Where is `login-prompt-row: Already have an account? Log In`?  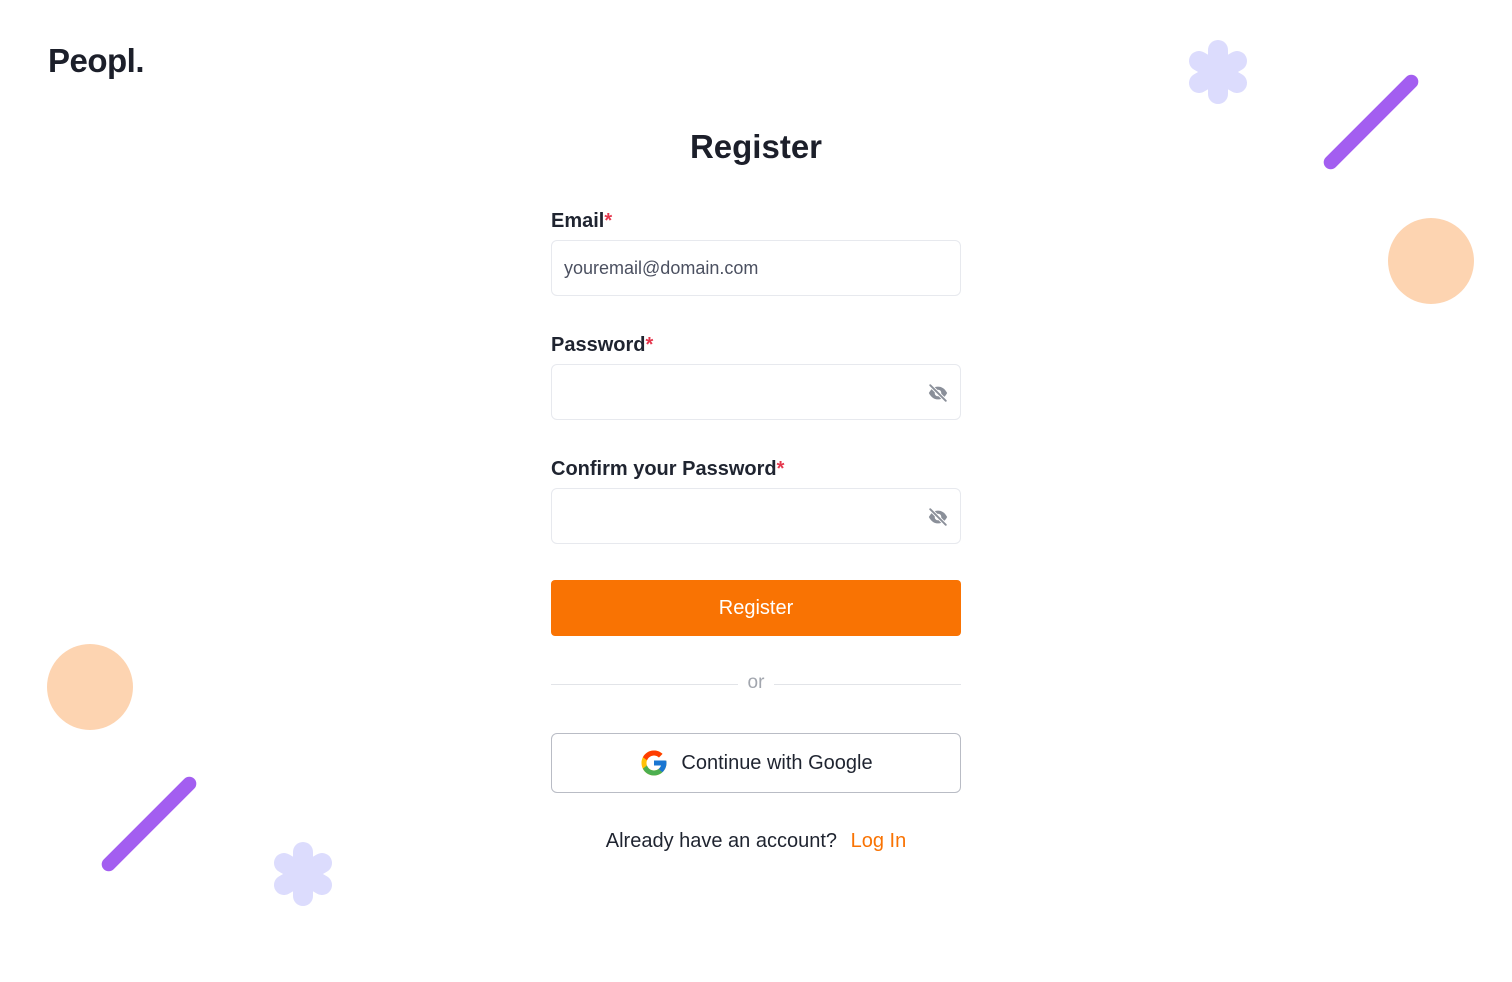 login-prompt-row: Already have an account? Log In is located at coordinates (756, 841).